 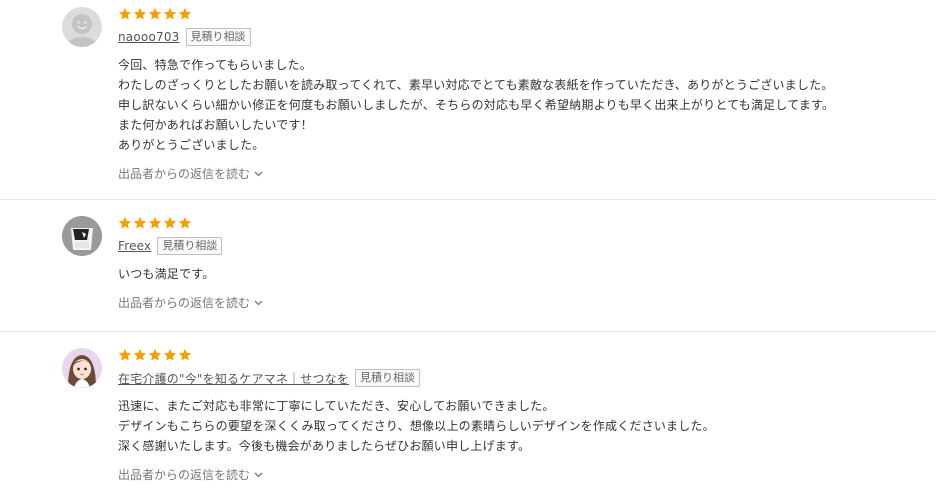 I want to click on review-line: 深く感謝いたします。今後も機会がありましたらぜひお願い申し上げます。, so click(x=324, y=446).